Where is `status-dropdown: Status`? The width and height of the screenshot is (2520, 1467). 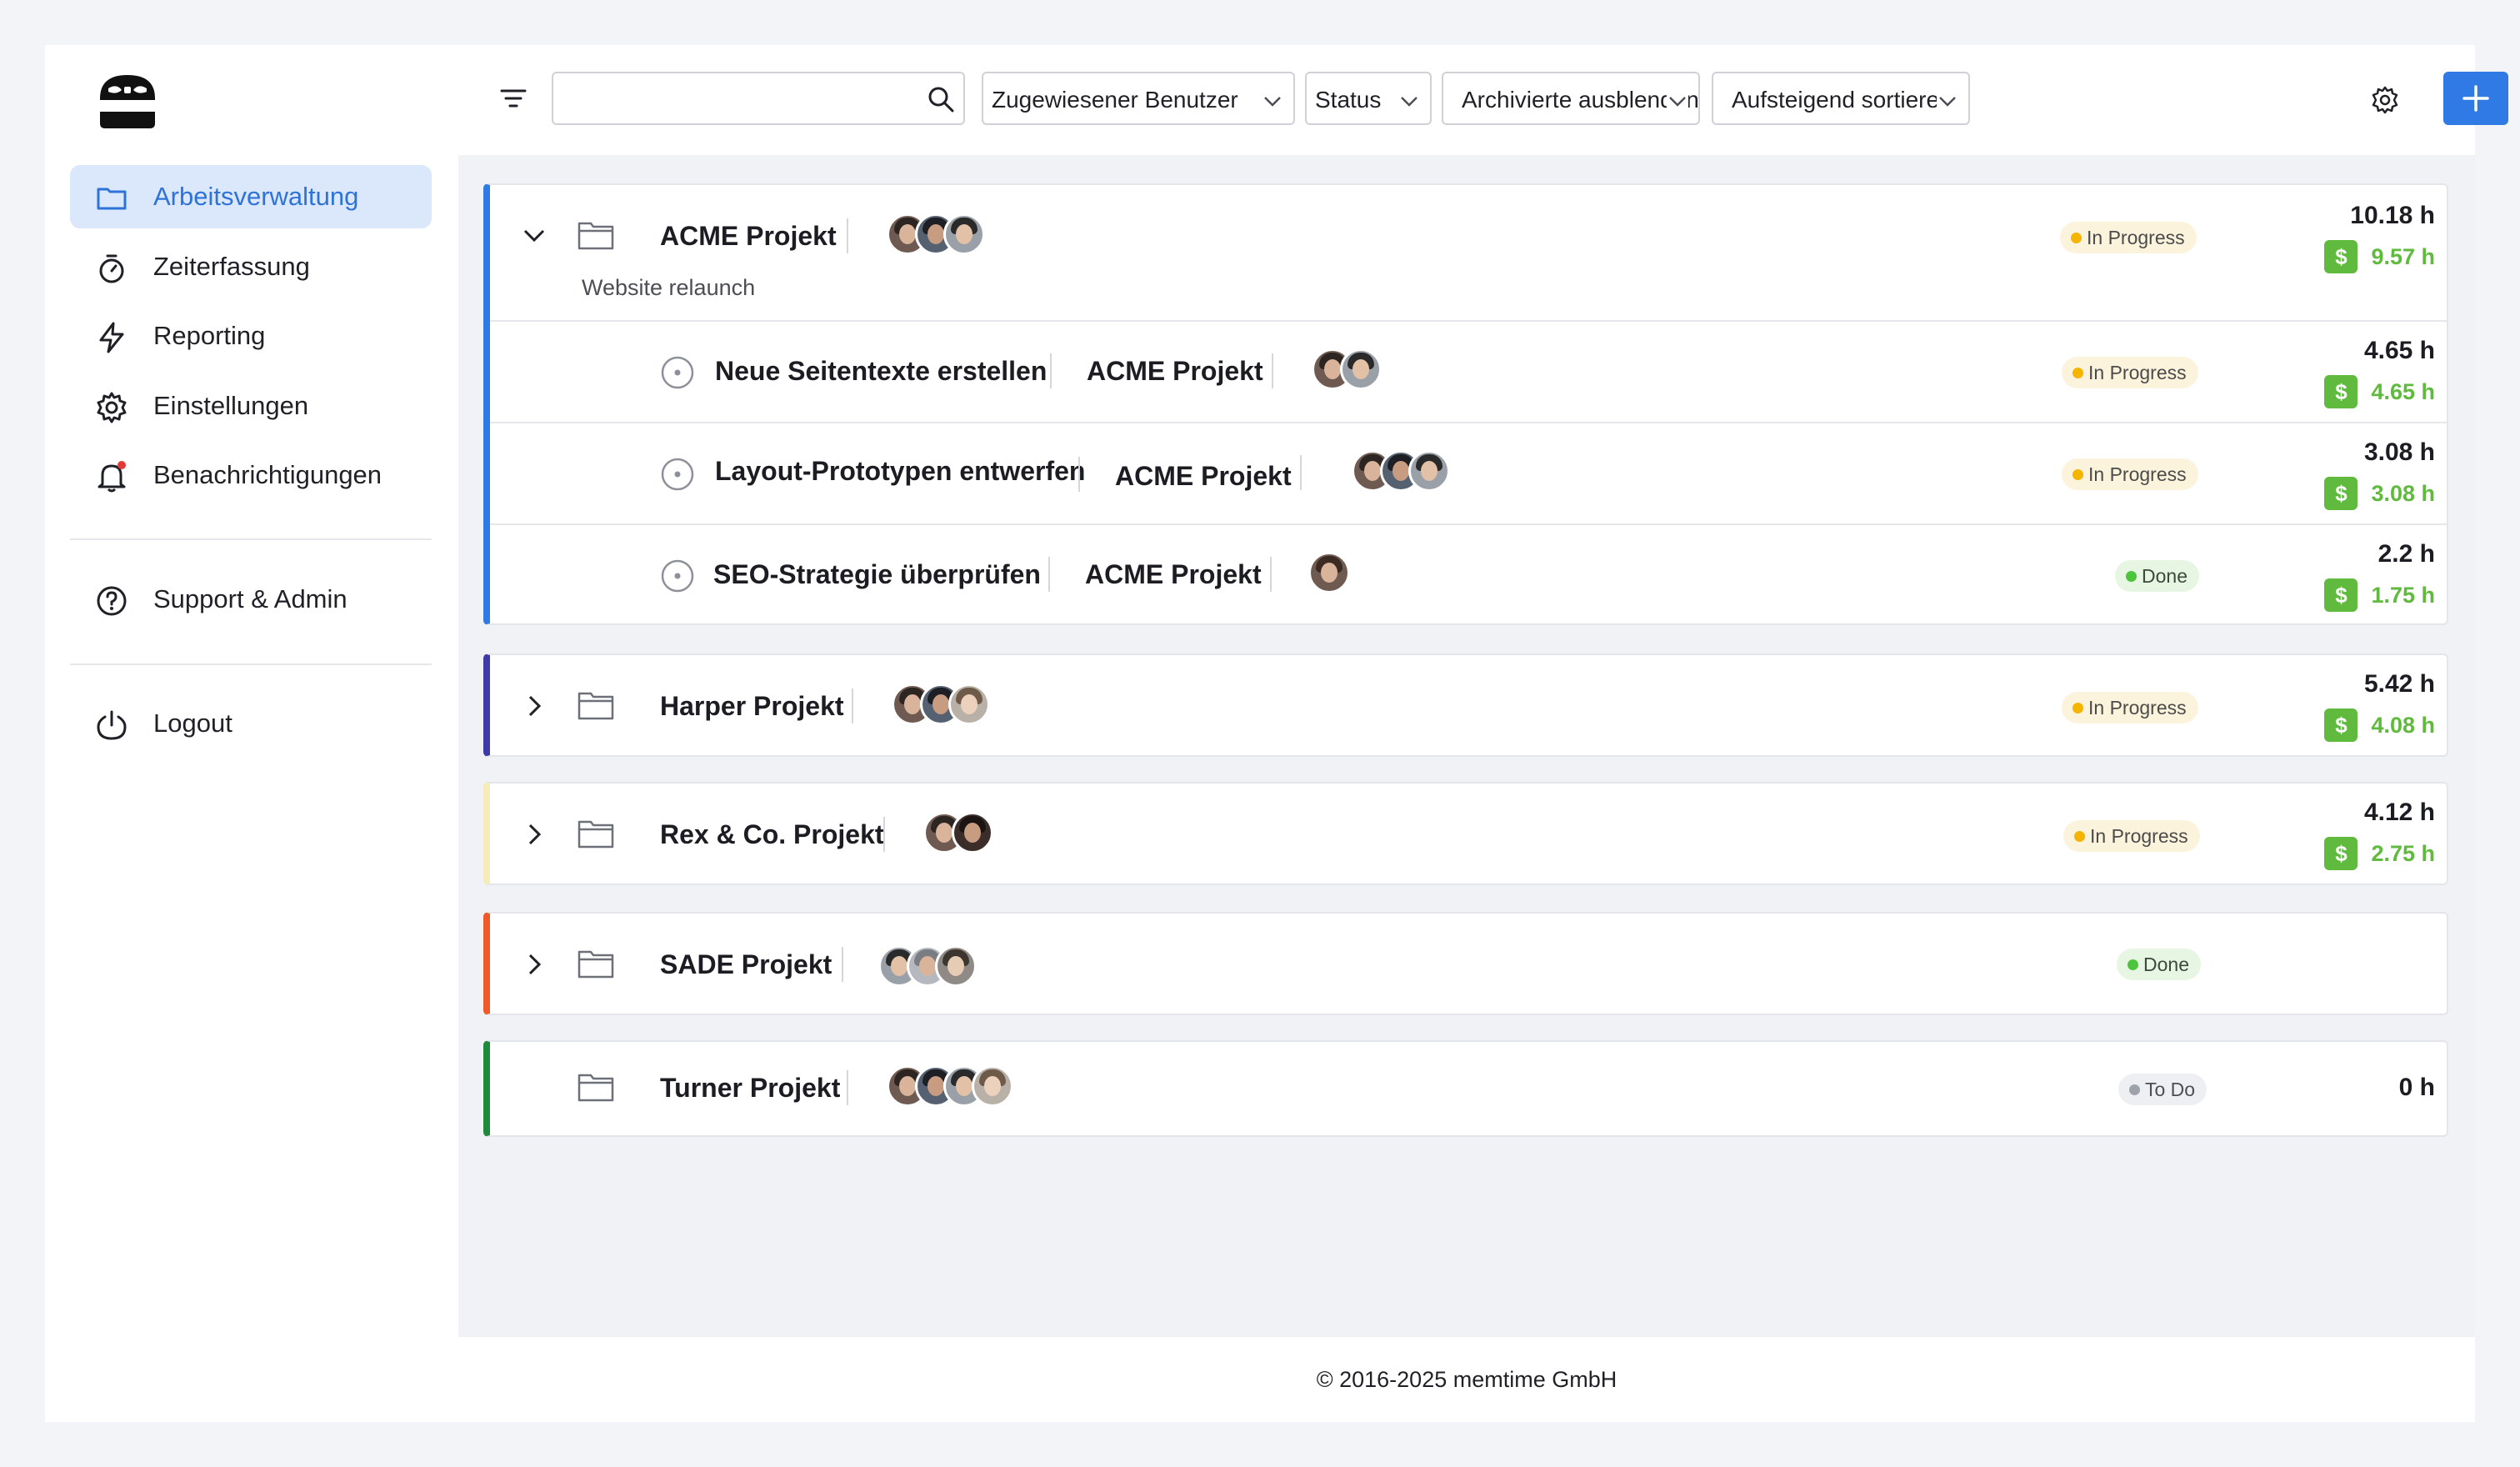
status-dropdown: Status is located at coordinates (1368, 98).